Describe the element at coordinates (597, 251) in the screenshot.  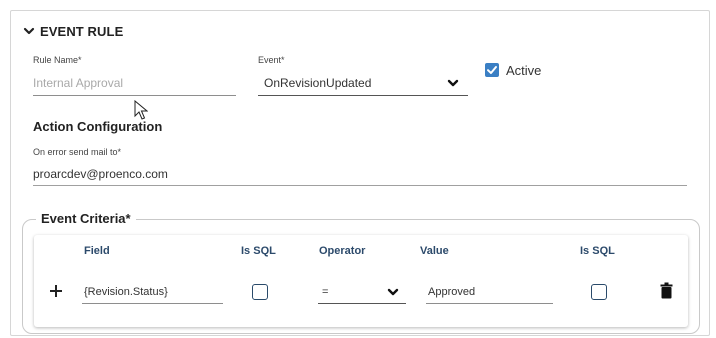
I see `column-header-is-sql-2: Is SQL` at that location.